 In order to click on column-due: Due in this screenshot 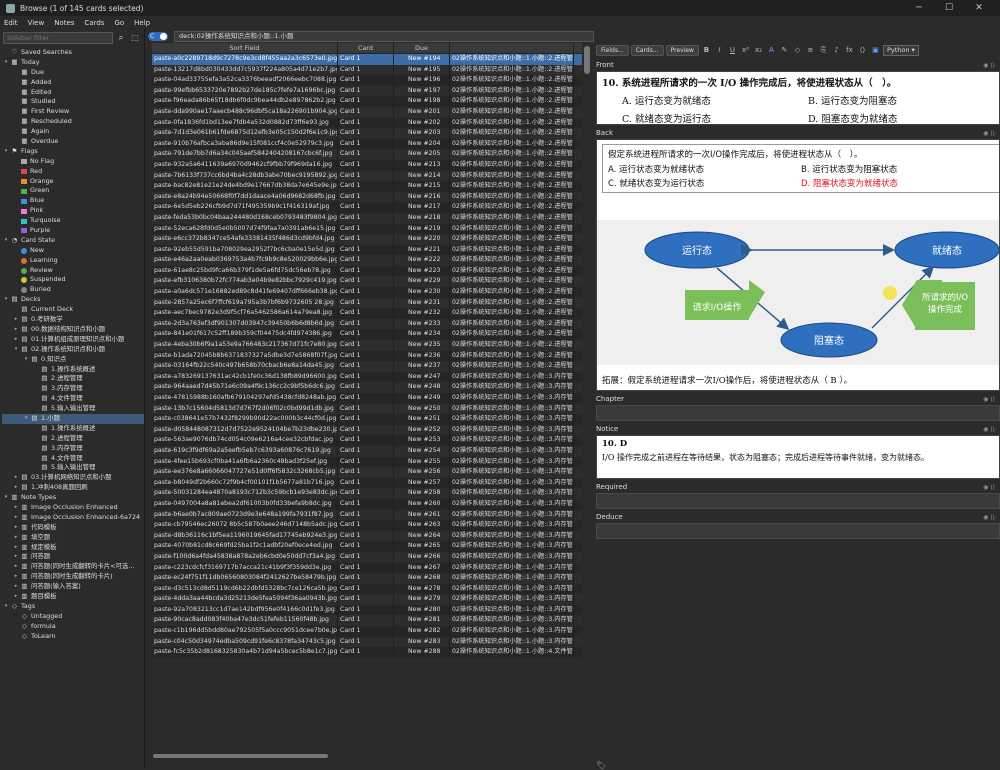, I will do `click(422, 48)`.